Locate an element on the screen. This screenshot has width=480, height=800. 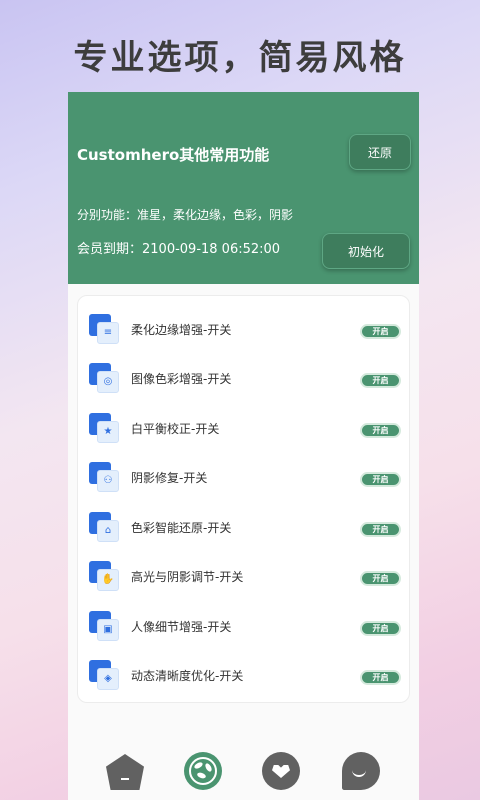
home-tab-icon is located at coordinates (125, 771).